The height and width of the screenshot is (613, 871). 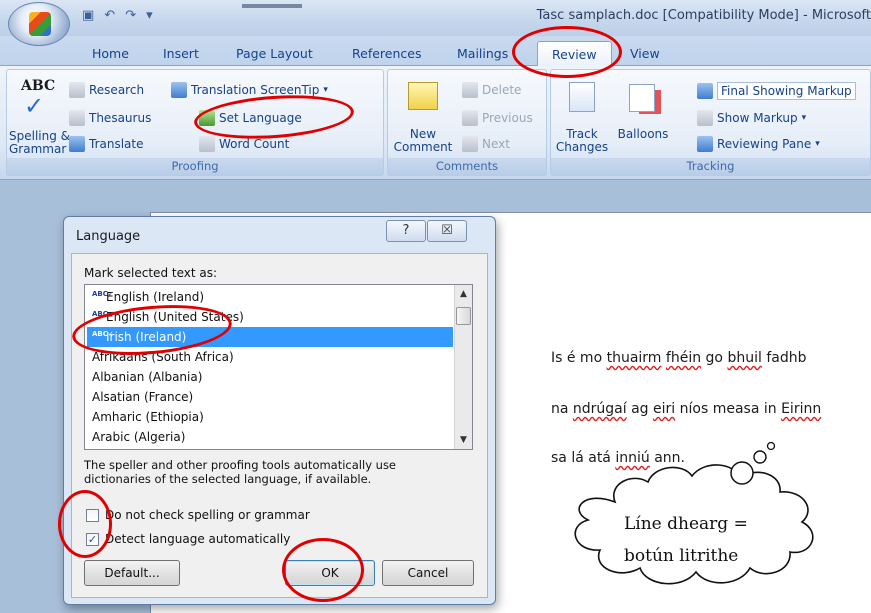 What do you see at coordinates (683, 358) in the screenshot?
I see `misspelled-word: fhéin` at bounding box center [683, 358].